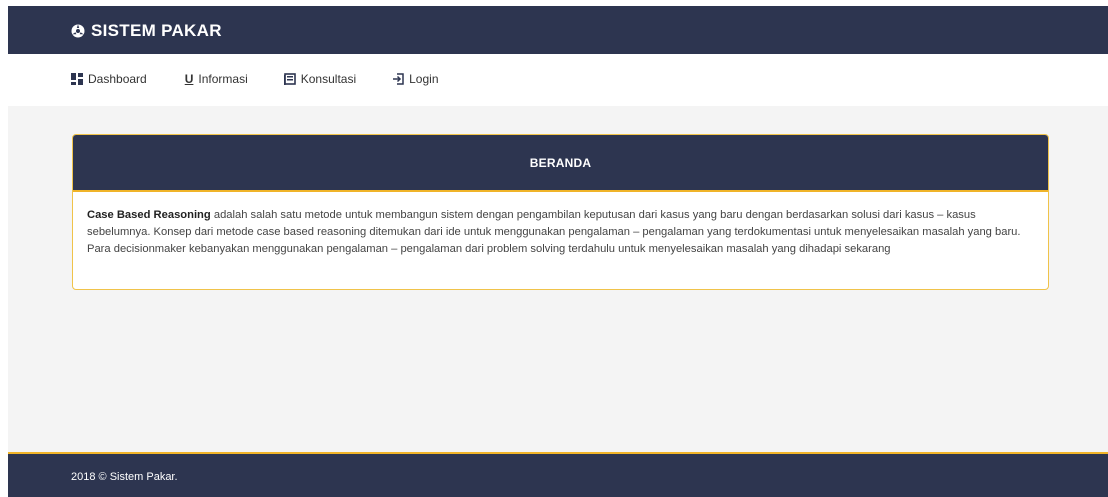 The image size is (1108, 497). I want to click on card-lead-text: Case Based Reasoning, so click(149, 215).